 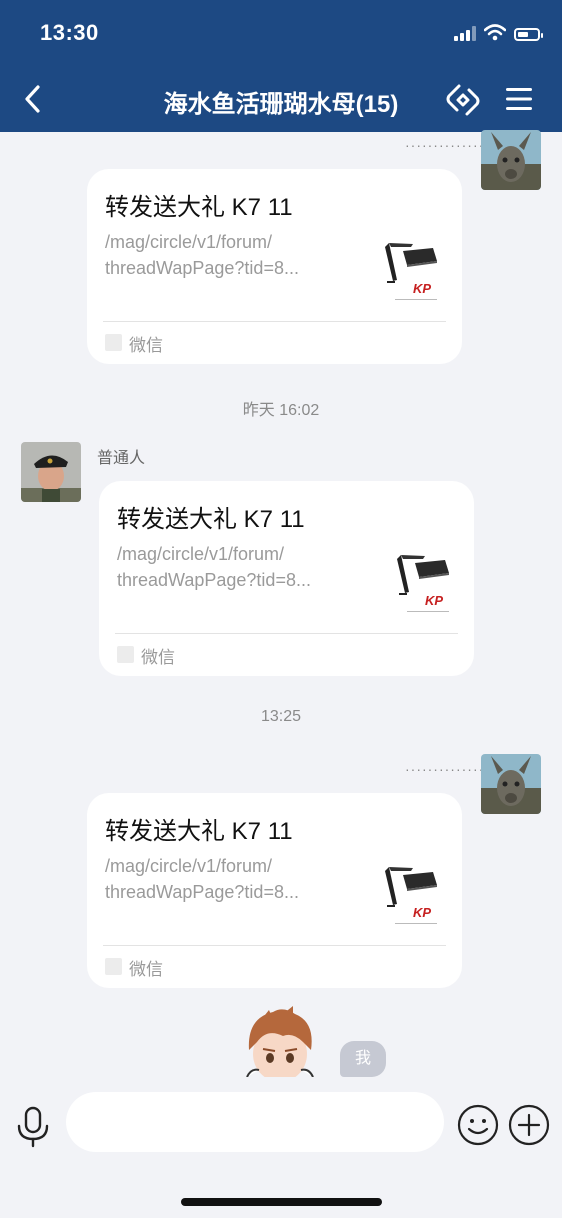 What do you see at coordinates (529, 1125) in the screenshot?
I see `plus-icon` at bounding box center [529, 1125].